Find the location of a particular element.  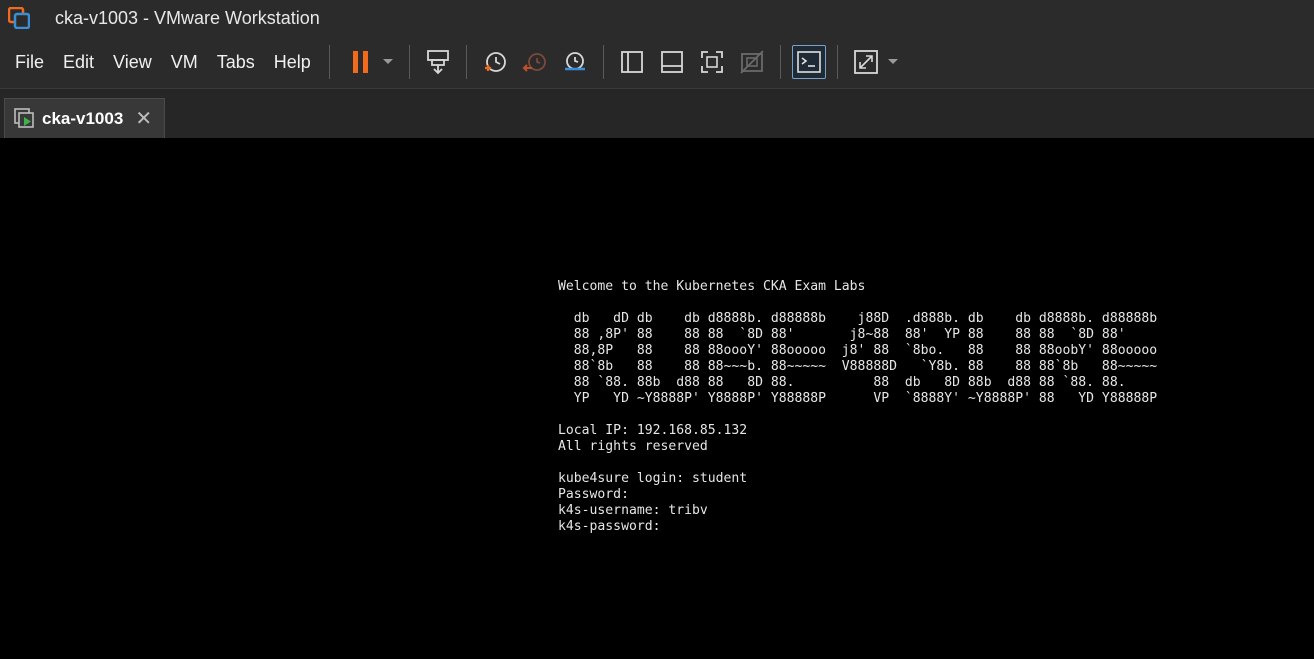

stretch-dropdown is located at coordinates (893, 62).